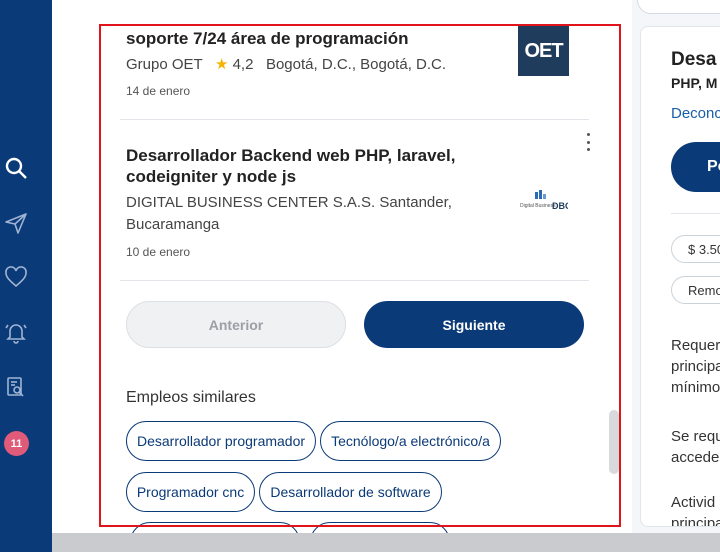  Describe the element at coordinates (243, 64) in the screenshot. I see `company-rating: 4,2` at that location.